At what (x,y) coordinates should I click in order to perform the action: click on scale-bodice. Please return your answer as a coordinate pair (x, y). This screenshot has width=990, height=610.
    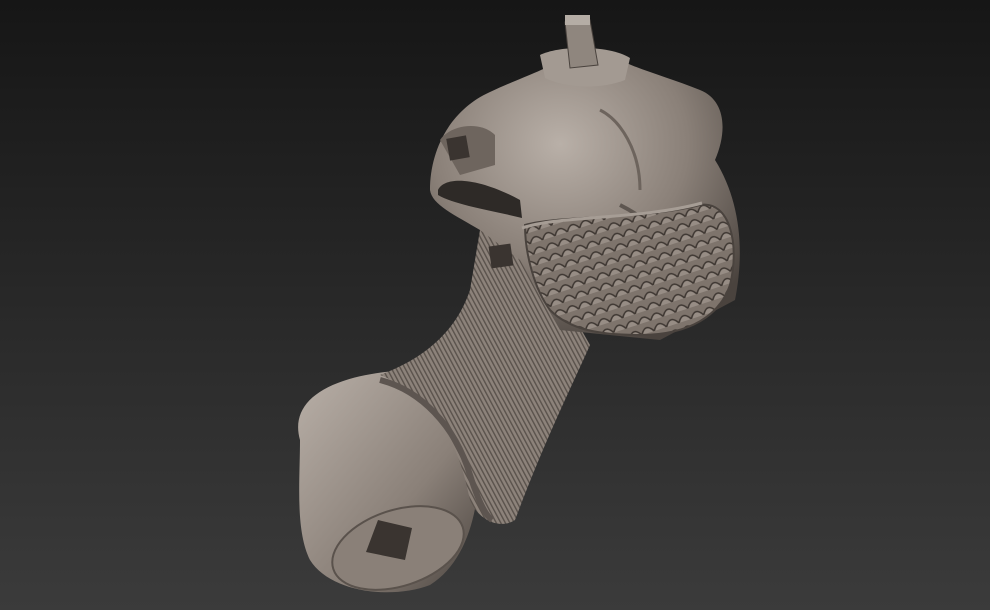
    Looking at the image, I should click on (629, 270).